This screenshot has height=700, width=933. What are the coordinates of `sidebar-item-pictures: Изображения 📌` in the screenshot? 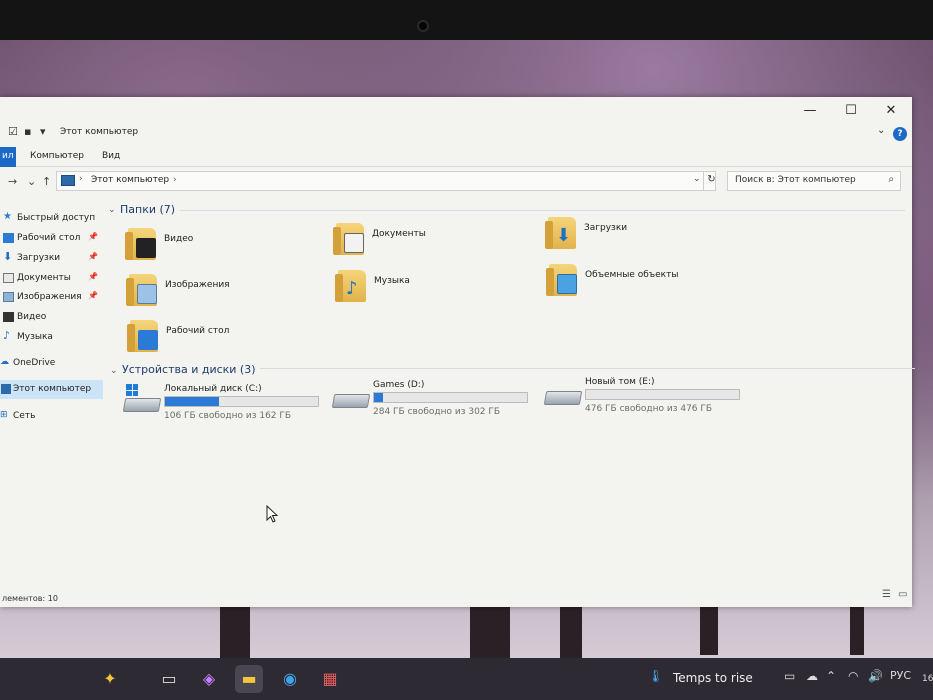 It's located at (51, 297).